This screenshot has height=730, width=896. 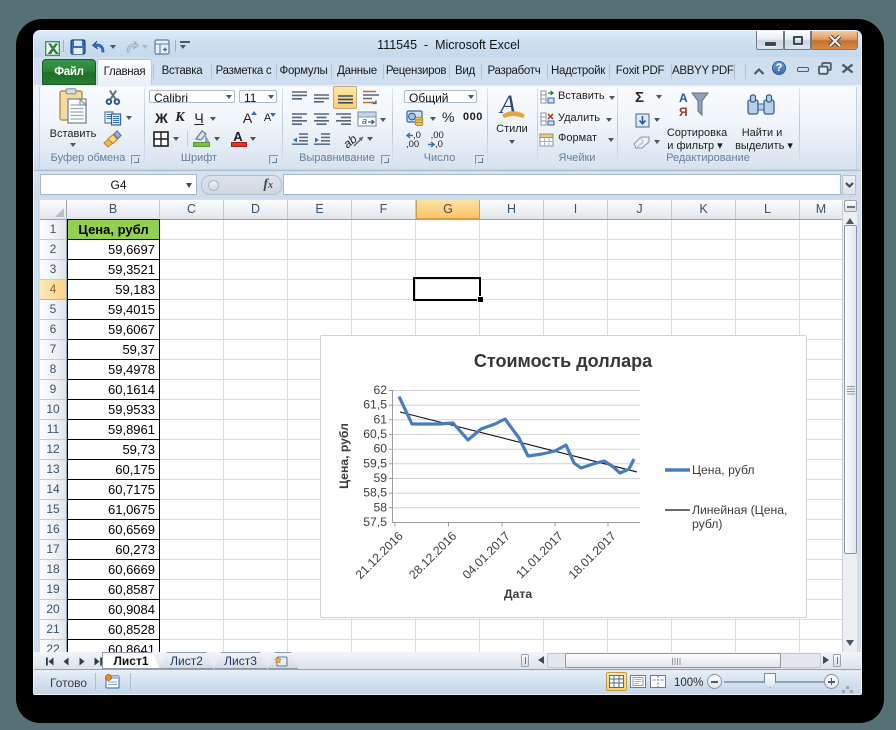 What do you see at coordinates (563, 361) in the screenshot?
I see `svg-text: Стоимость доллара` at bounding box center [563, 361].